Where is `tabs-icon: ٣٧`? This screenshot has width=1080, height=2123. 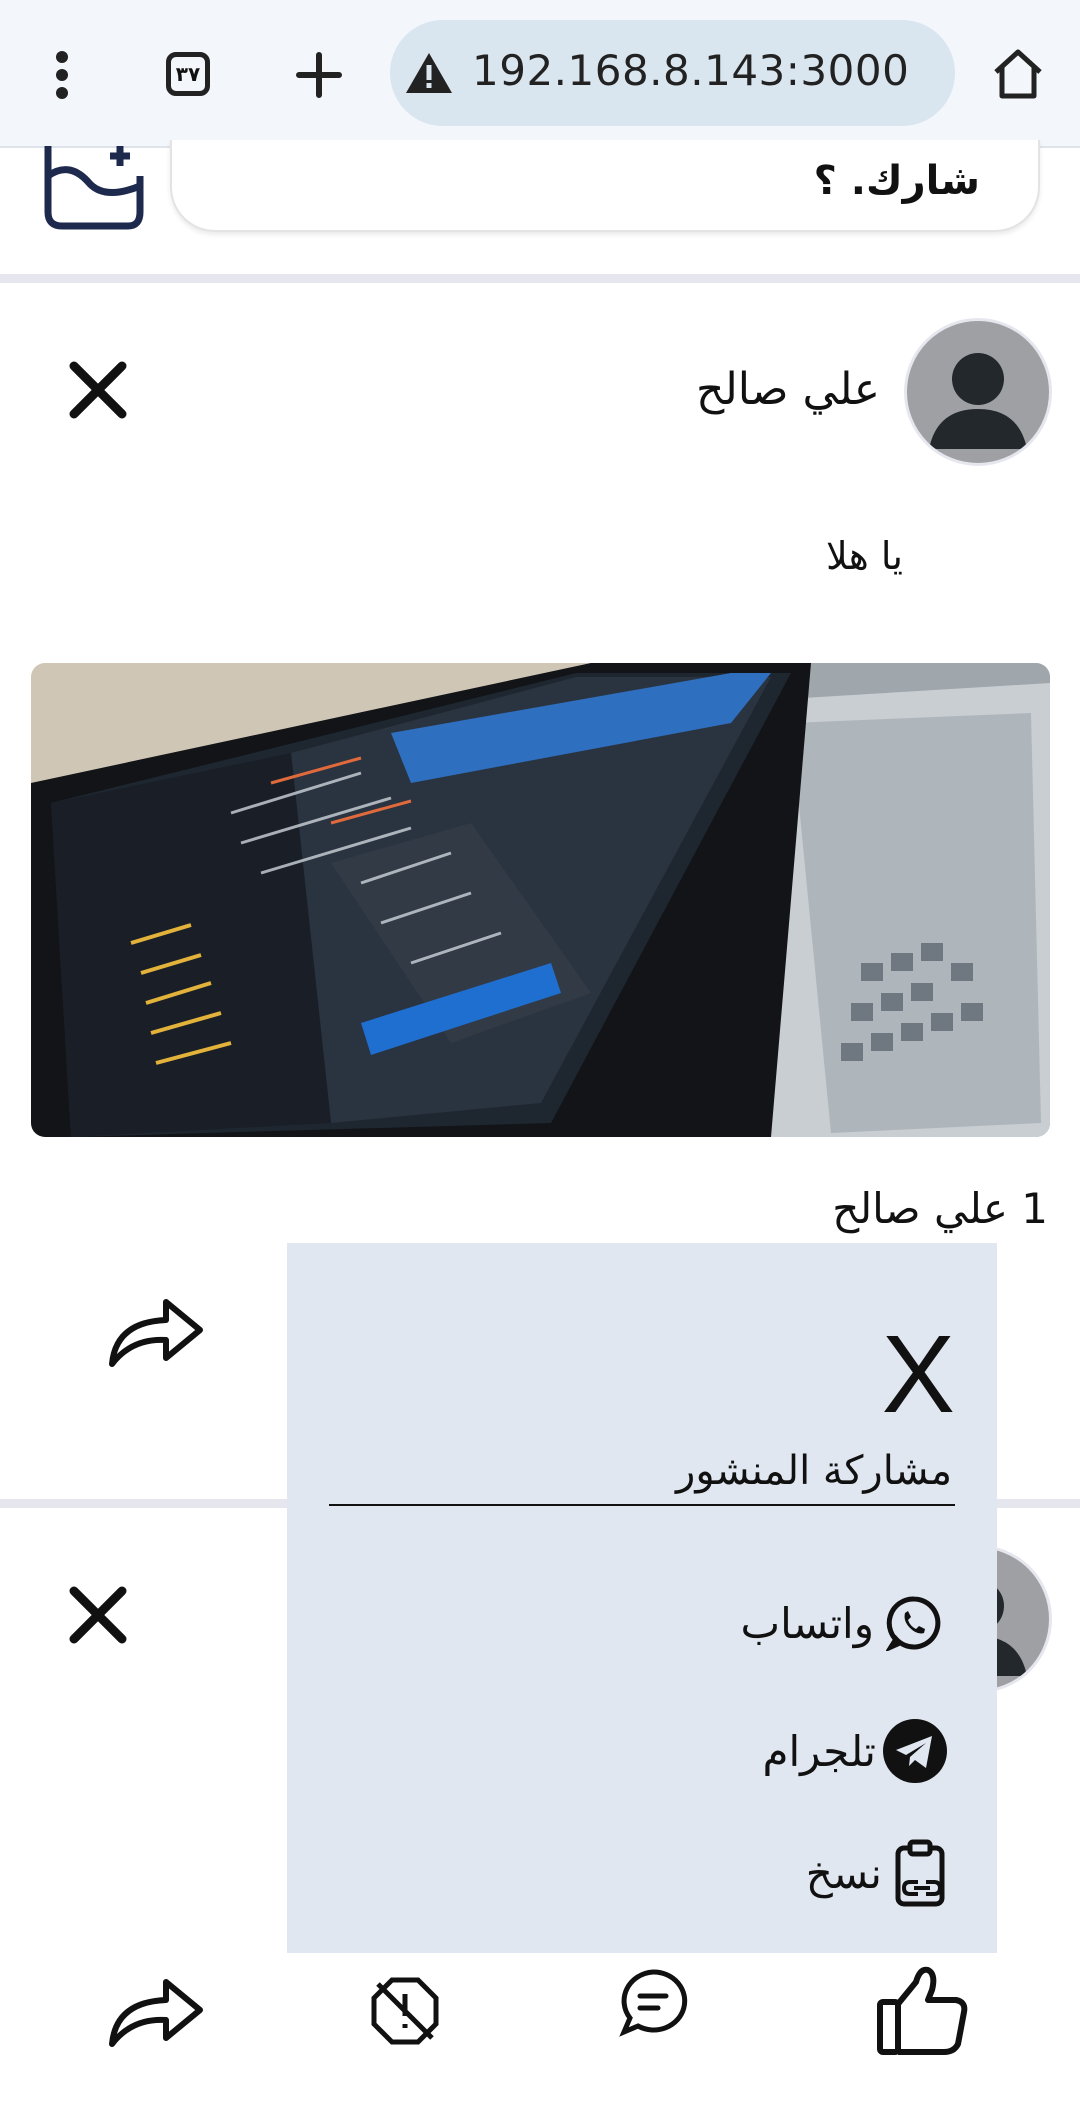
tabs-icon: ٣٧ is located at coordinates (188, 74).